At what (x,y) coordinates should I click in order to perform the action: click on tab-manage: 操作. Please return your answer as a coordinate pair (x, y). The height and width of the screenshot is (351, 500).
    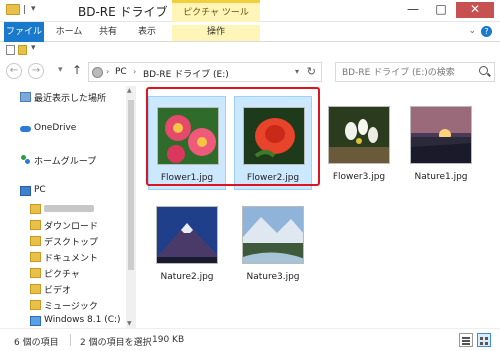
    Looking at the image, I should click on (216, 33).